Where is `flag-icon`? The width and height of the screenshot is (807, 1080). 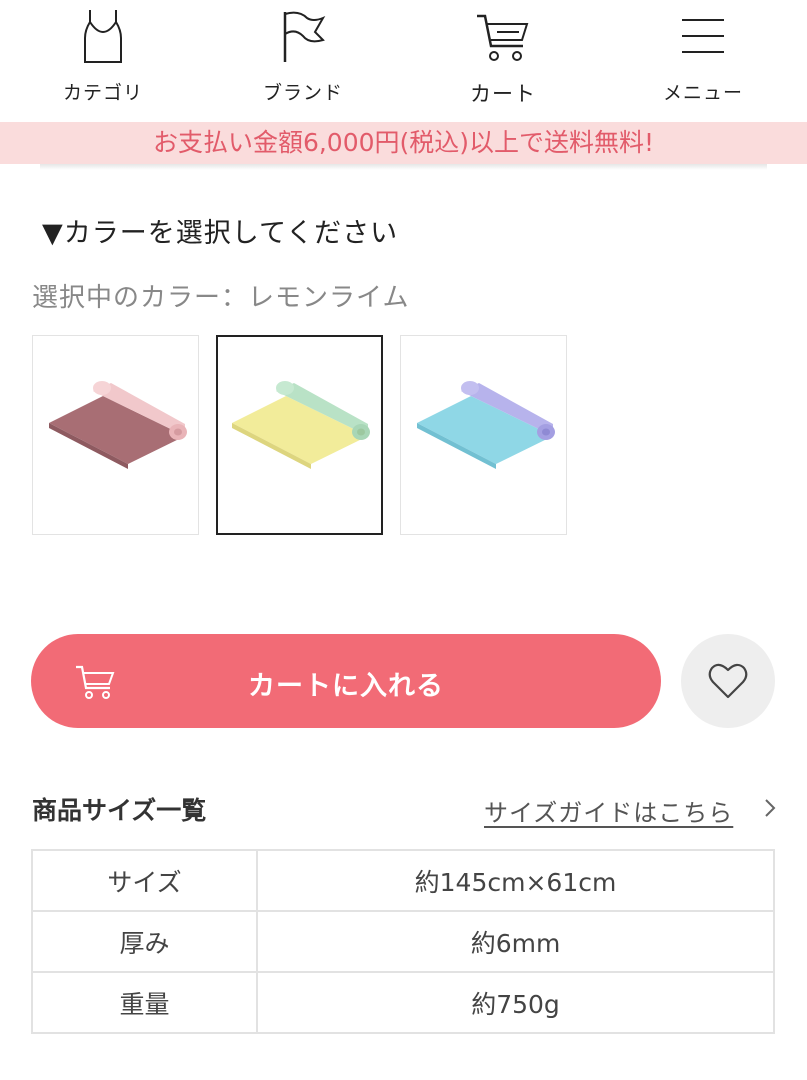 flag-icon is located at coordinates (303, 38).